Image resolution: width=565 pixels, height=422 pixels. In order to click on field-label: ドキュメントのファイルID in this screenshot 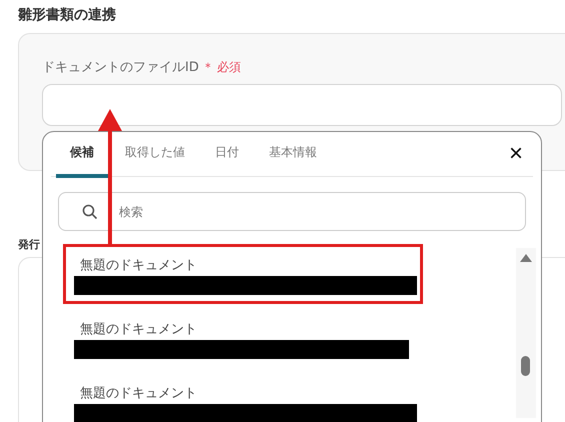, I will do `click(120, 67)`.